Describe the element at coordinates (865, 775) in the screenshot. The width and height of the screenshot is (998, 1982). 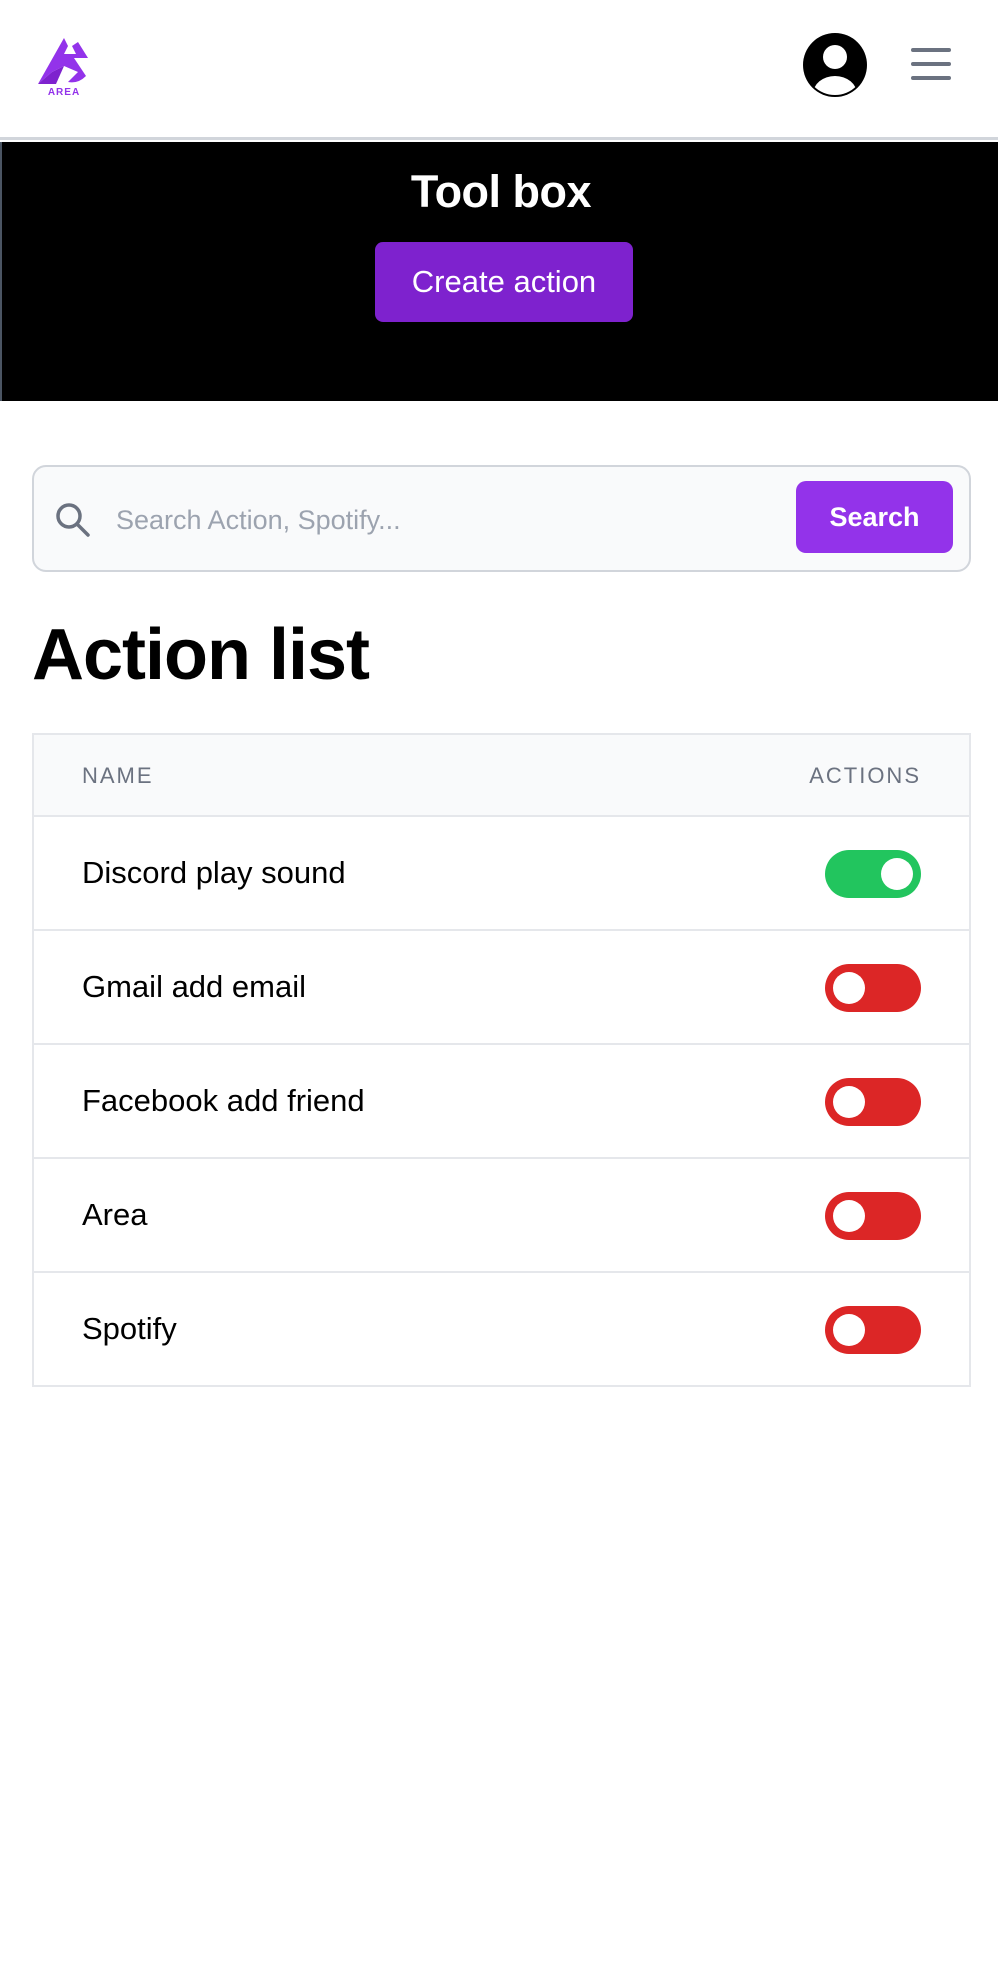
I see `column-header-actions: ACTIONS` at that location.